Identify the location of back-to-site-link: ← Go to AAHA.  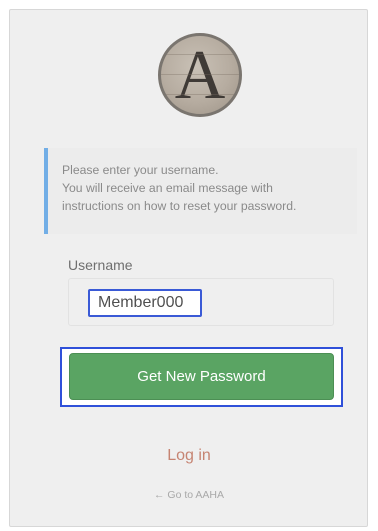
(189, 495).